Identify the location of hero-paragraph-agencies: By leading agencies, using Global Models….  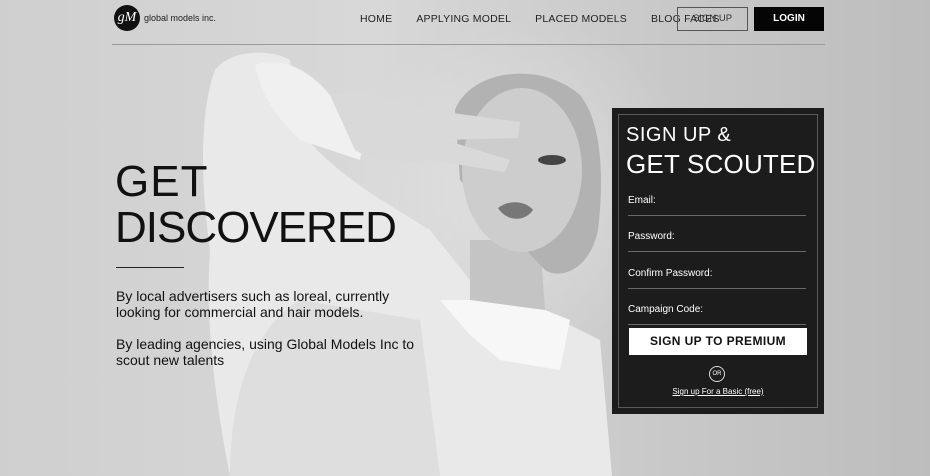
(265, 352).